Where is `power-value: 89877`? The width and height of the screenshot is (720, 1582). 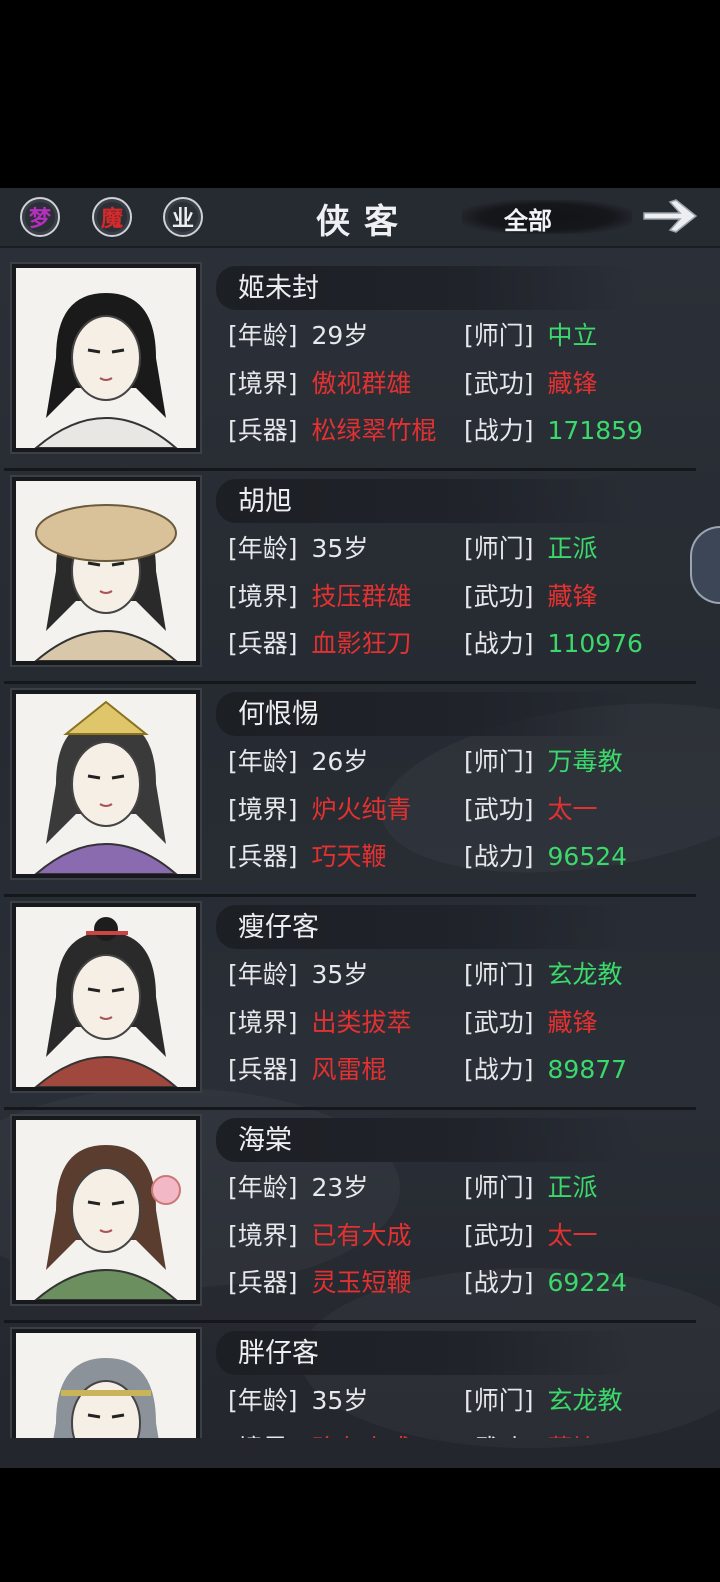
power-value: 89877 is located at coordinates (587, 1069).